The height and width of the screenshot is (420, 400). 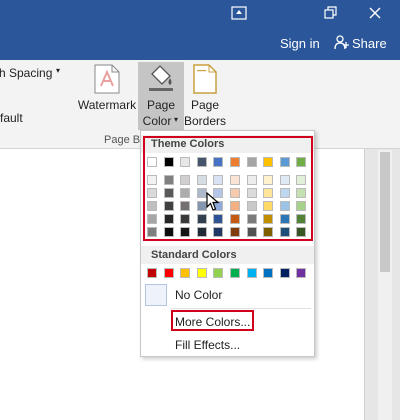 What do you see at coordinates (205, 105) in the screenshot?
I see `page-borders-label-line1: Page` at bounding box center [205, 105].